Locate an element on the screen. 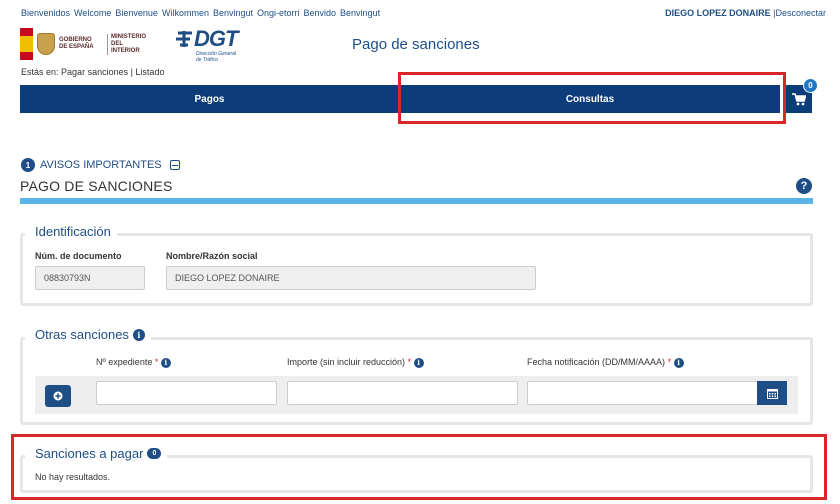 The height and width of the screenshot is (504, 840). avisos-label: AVISOS IMPORTANTES is located at coordinates (101, 165).